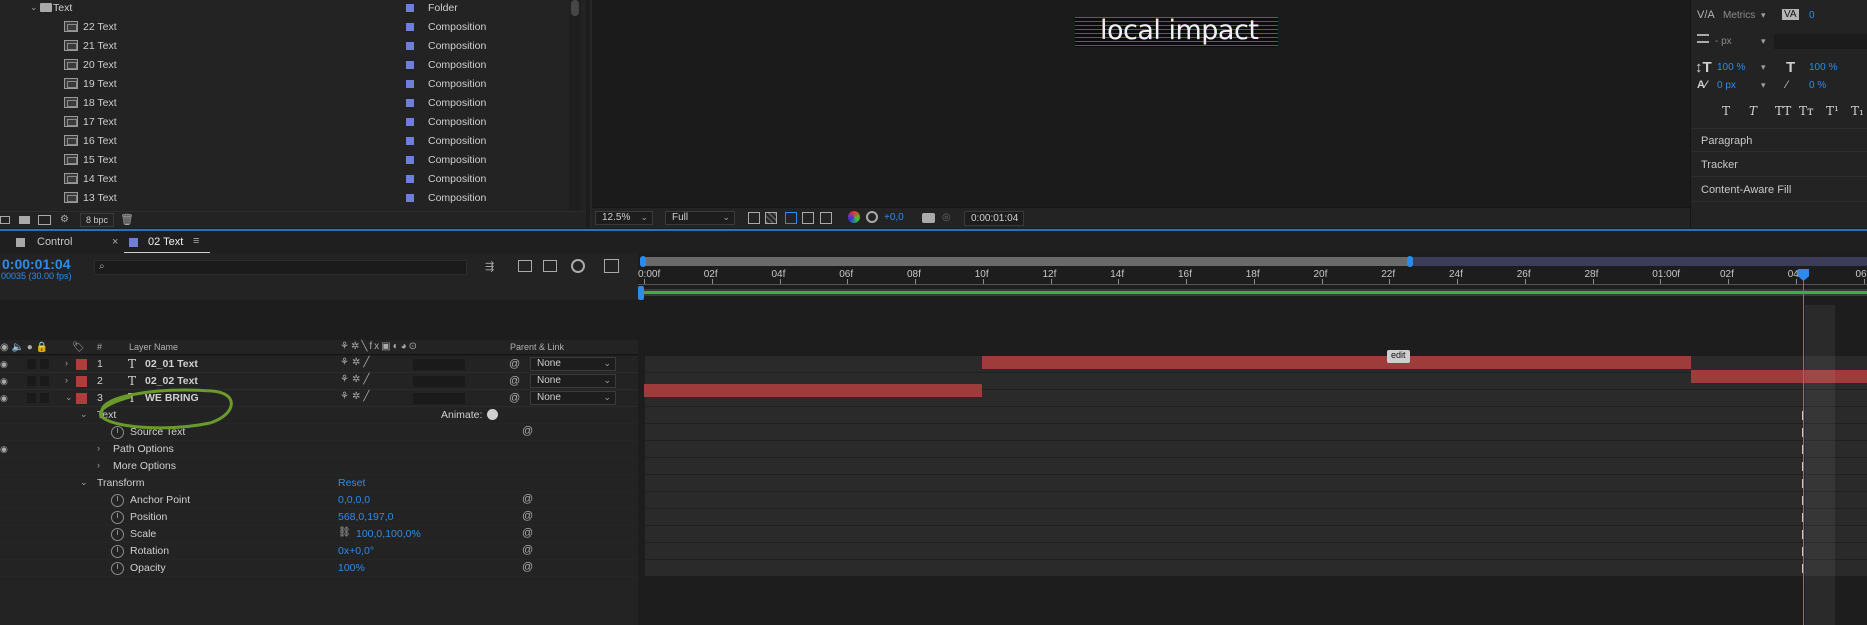  What do you see at coordinates (319, 568) in the screenshot?
I see `property-row: Opacity 100% @` at bounding box center [319, 568].